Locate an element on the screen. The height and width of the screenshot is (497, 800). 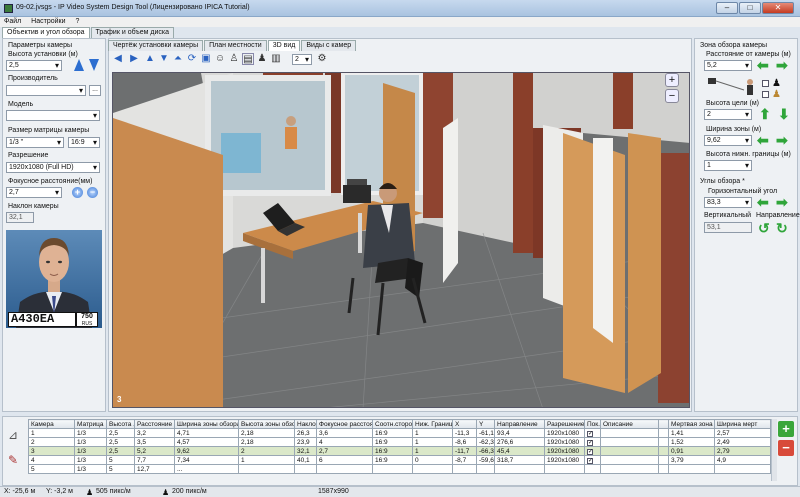
tab-drawing: Чертёж установки камеры is located at coordinates (156, 45).